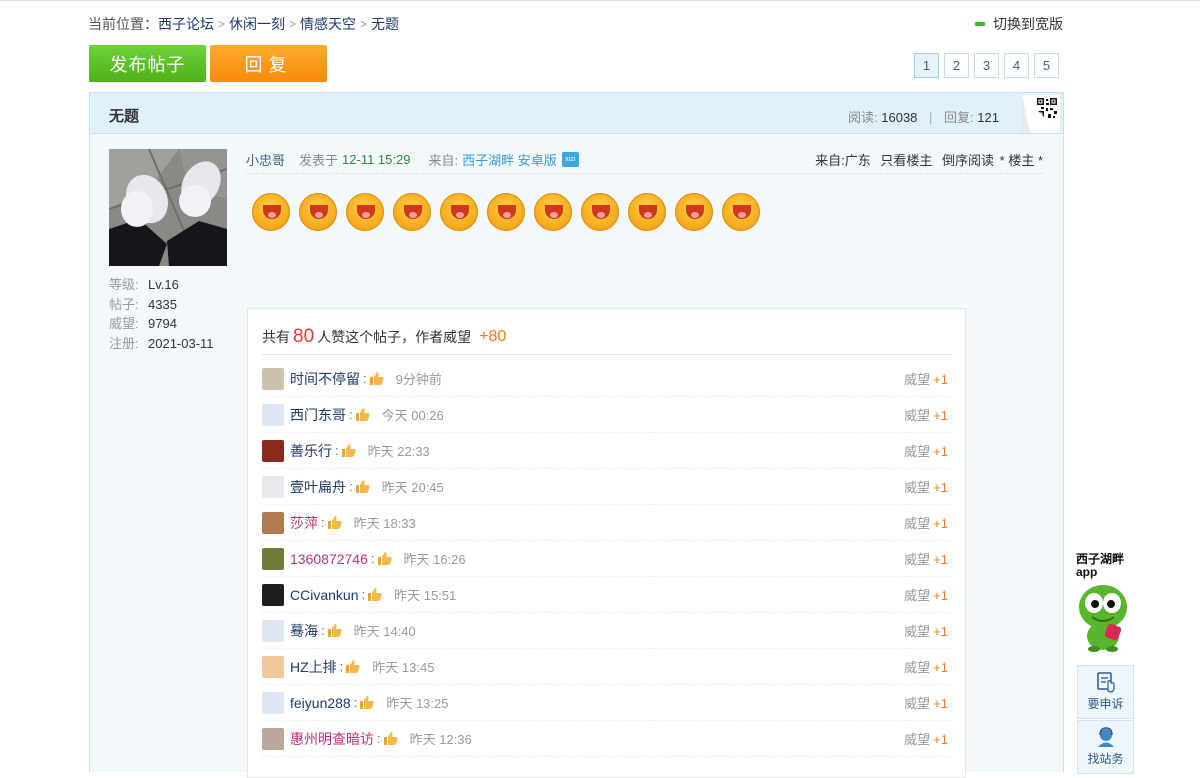  What do you see at coordinates (418, 379) in the screenshot?
I see `like-time: 9分钟前` at bounding box center [418, 379].